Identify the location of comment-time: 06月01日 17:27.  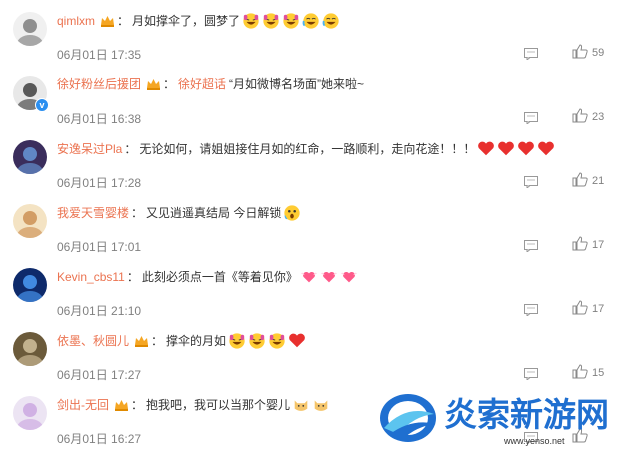
(99, 375).